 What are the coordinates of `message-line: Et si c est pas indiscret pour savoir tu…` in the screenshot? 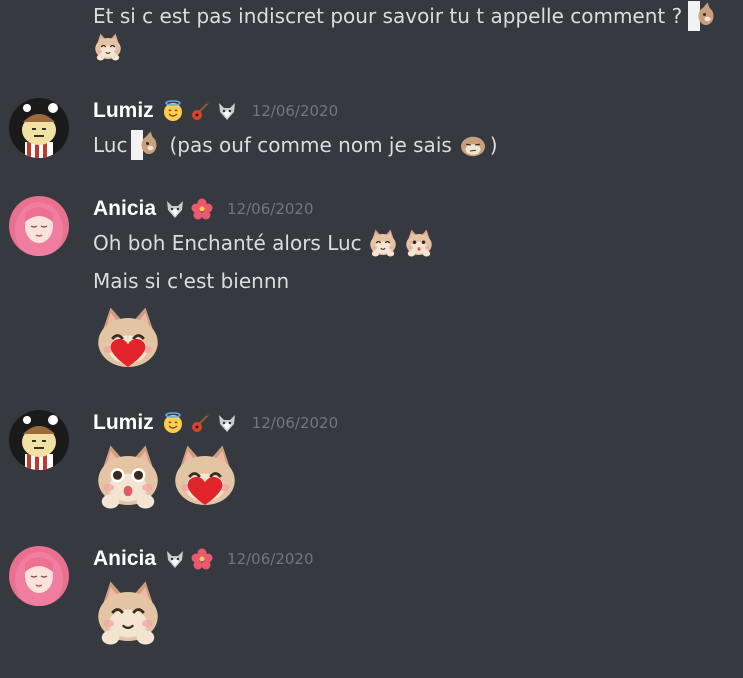 It's located at (405, 16).